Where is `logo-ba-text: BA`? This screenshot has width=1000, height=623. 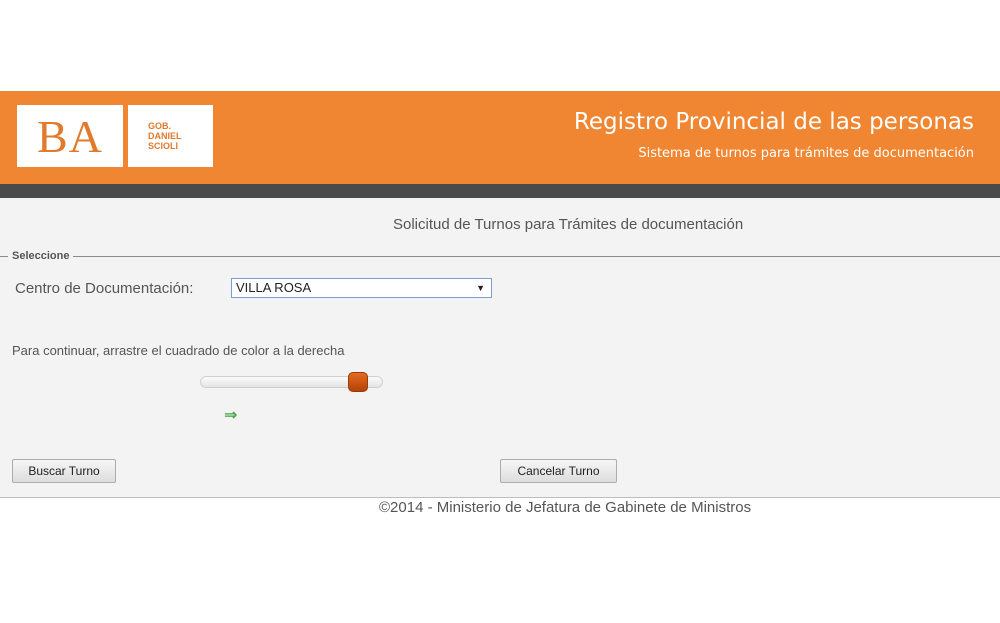 logo-ba-text: BA is located at coordinates (70, 136).